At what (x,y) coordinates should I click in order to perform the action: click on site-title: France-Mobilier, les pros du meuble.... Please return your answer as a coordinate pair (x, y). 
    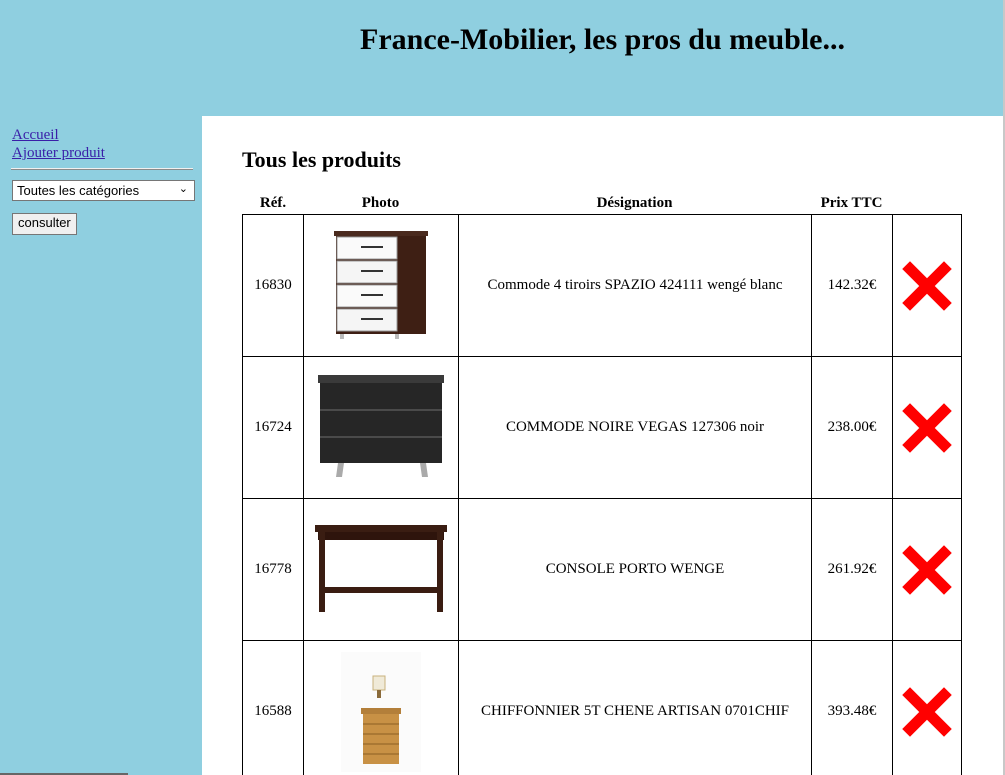
    Looking at the image, I should click on (602, 39).